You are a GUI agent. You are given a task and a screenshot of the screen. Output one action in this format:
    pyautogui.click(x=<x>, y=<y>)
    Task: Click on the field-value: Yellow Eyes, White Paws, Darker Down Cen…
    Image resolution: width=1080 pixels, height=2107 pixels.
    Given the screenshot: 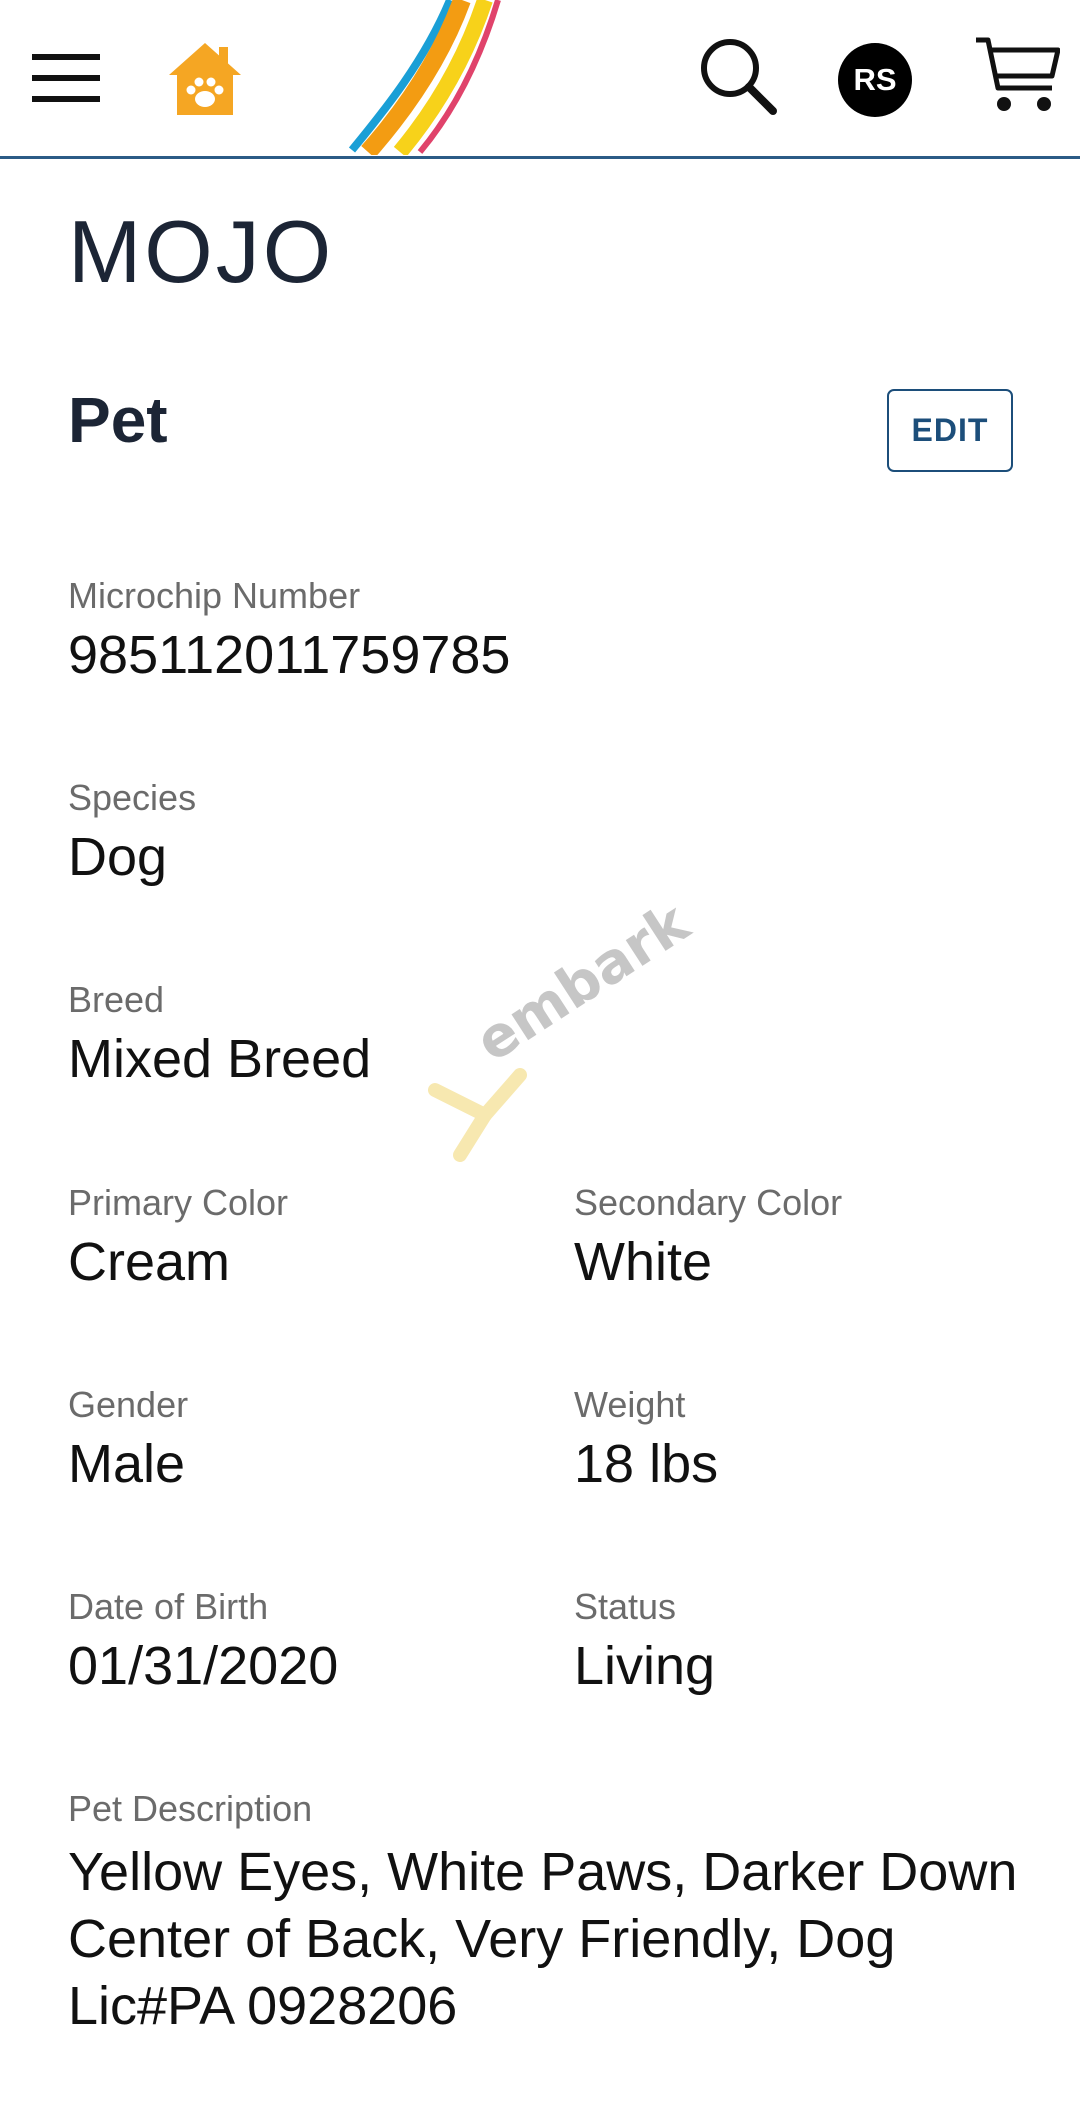 What is the action you would take?
    pyautogui.click(x=543, y=1939)
    